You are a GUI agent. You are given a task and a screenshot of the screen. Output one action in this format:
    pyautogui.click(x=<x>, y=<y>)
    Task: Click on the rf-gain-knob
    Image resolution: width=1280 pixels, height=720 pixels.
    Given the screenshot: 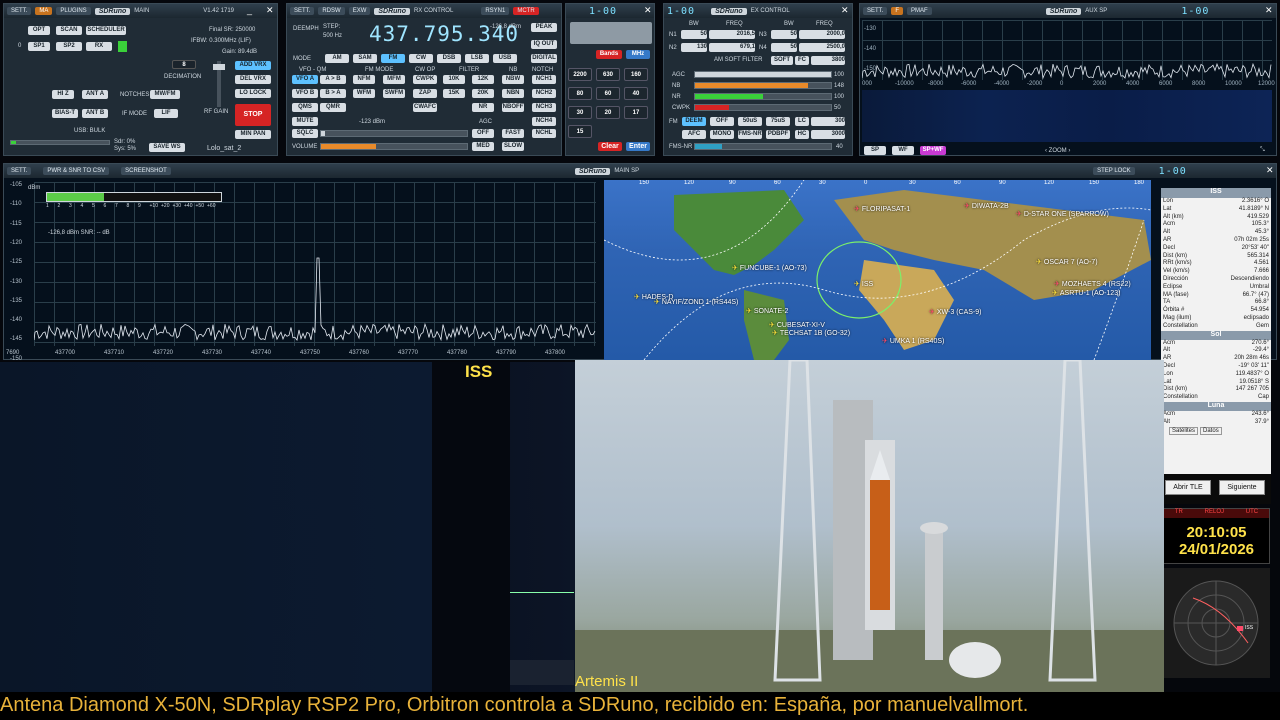 What is the action you would take?
    pyautogui.click(x=219, y=67)
    